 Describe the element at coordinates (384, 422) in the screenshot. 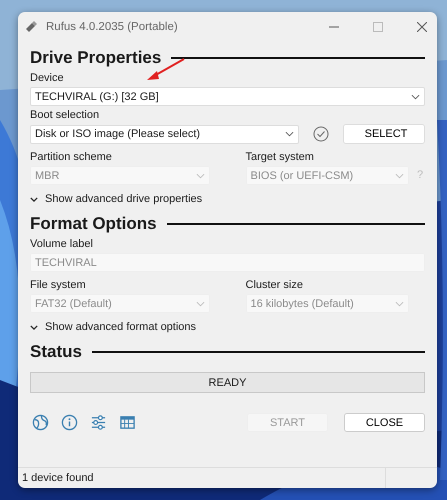

I see `action-button: CLOSE` at that location.